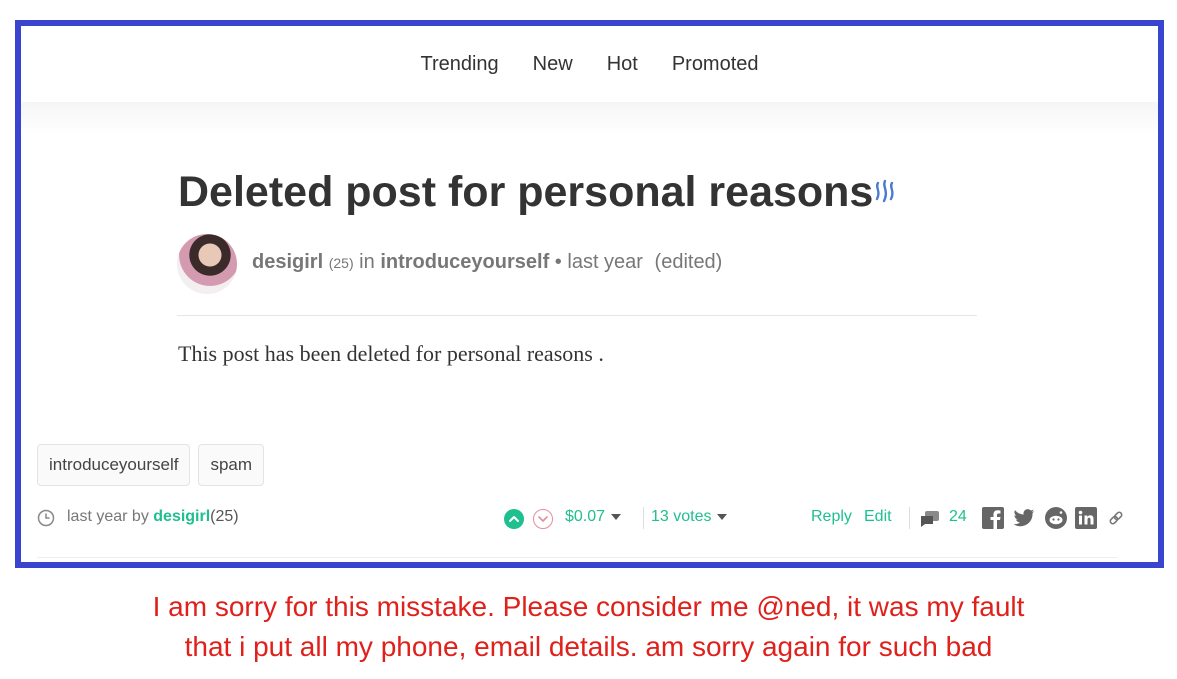 The width and height of the screenshot is (1177, 679). I want to click on footer-divider, so click(577, 557).